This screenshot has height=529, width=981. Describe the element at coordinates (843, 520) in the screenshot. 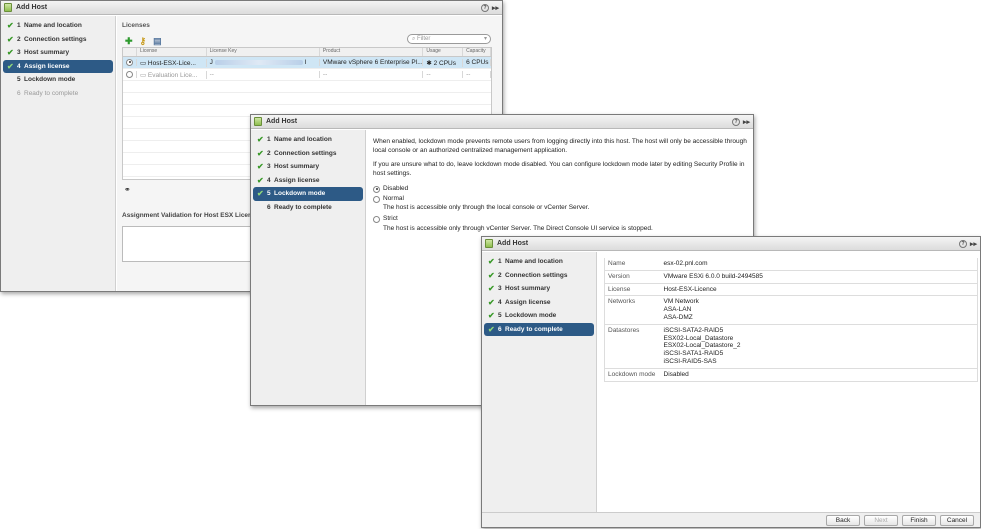

I see `back-button: Back` at that location.